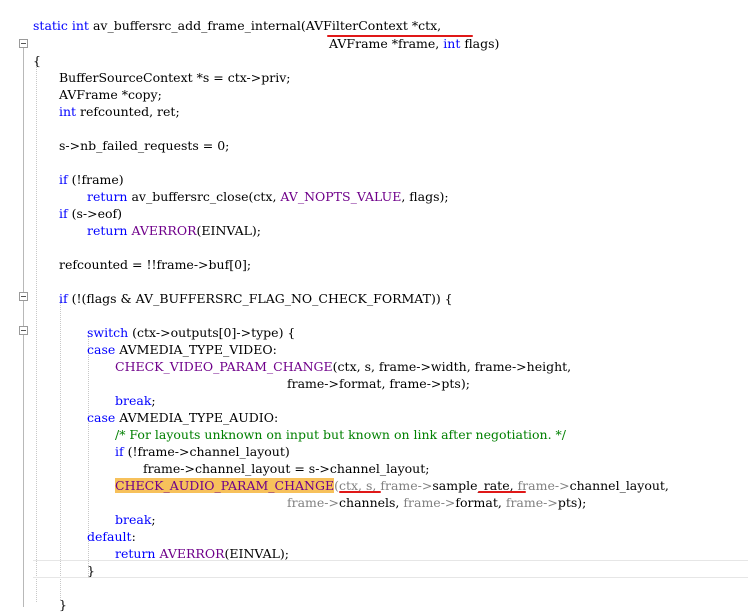  What do you see at coordinates (375, 60) in the screenshot?
I see `code-line: {` at bounding box center [375, 60].